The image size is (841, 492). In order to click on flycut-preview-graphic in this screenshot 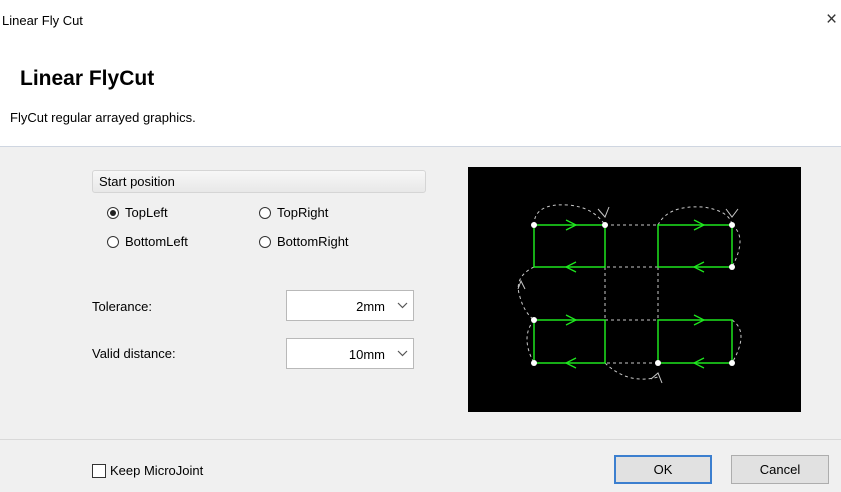, I will do `click(629, 294)`.